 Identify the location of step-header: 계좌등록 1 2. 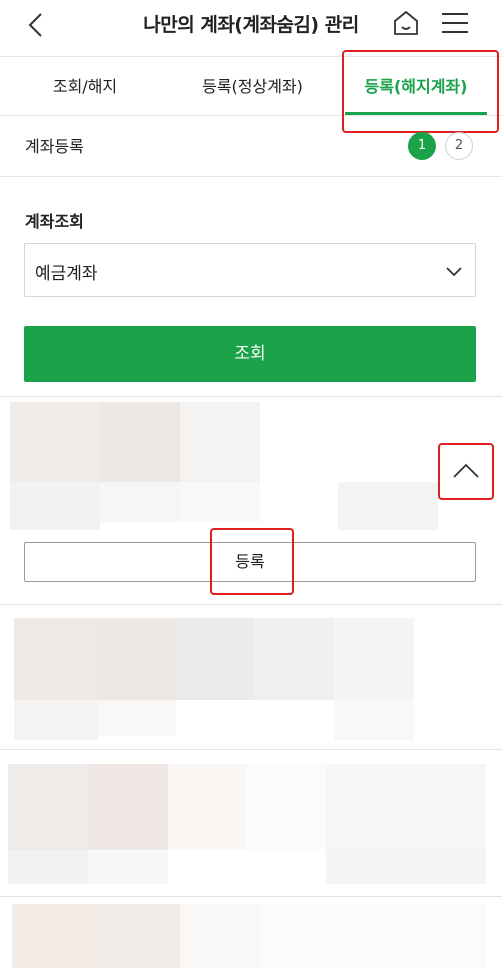
(251, 147).